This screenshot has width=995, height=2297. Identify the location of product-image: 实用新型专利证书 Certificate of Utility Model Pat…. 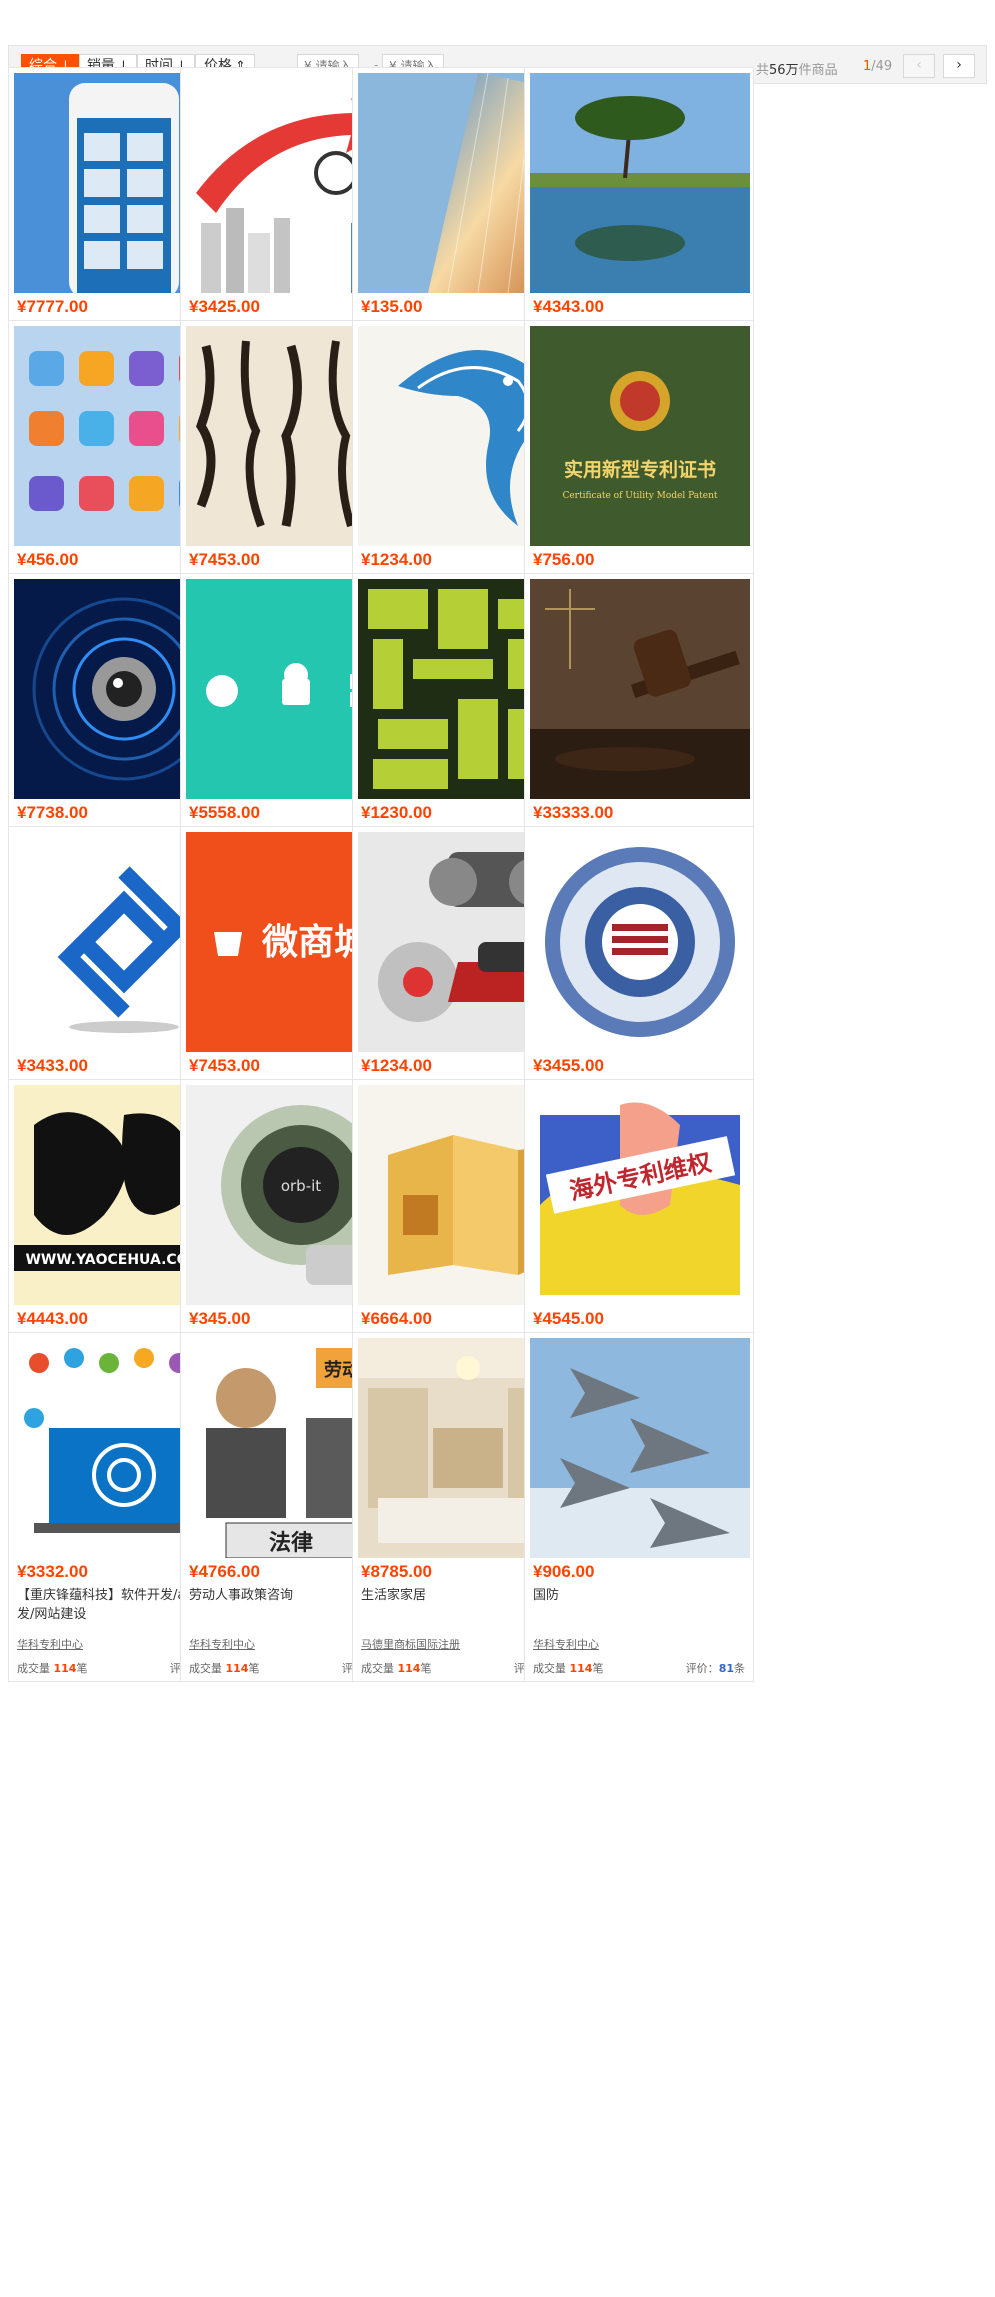
(640, 436).